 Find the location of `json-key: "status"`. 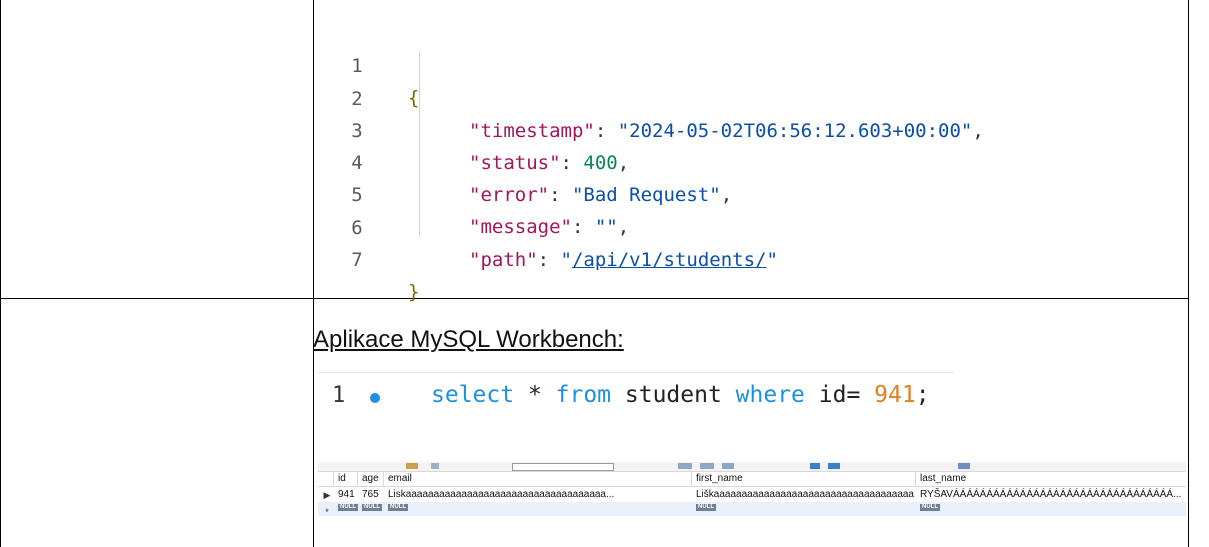

json-key: "status" is located at coordinates (515, 163).